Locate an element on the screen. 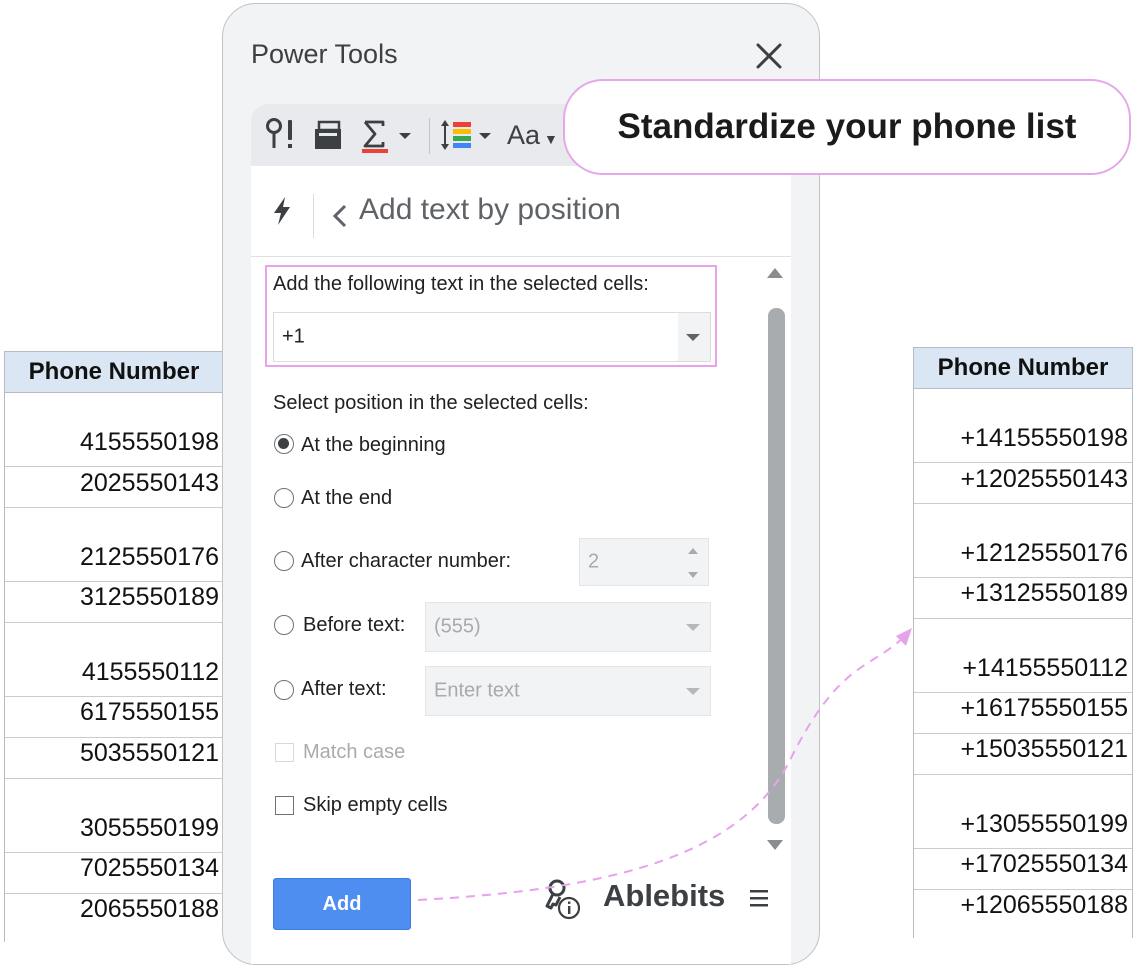 The height and width of the screenshot is (965, 1144). left-table-cell: 2125550176 is located at coordinates (114, 557).